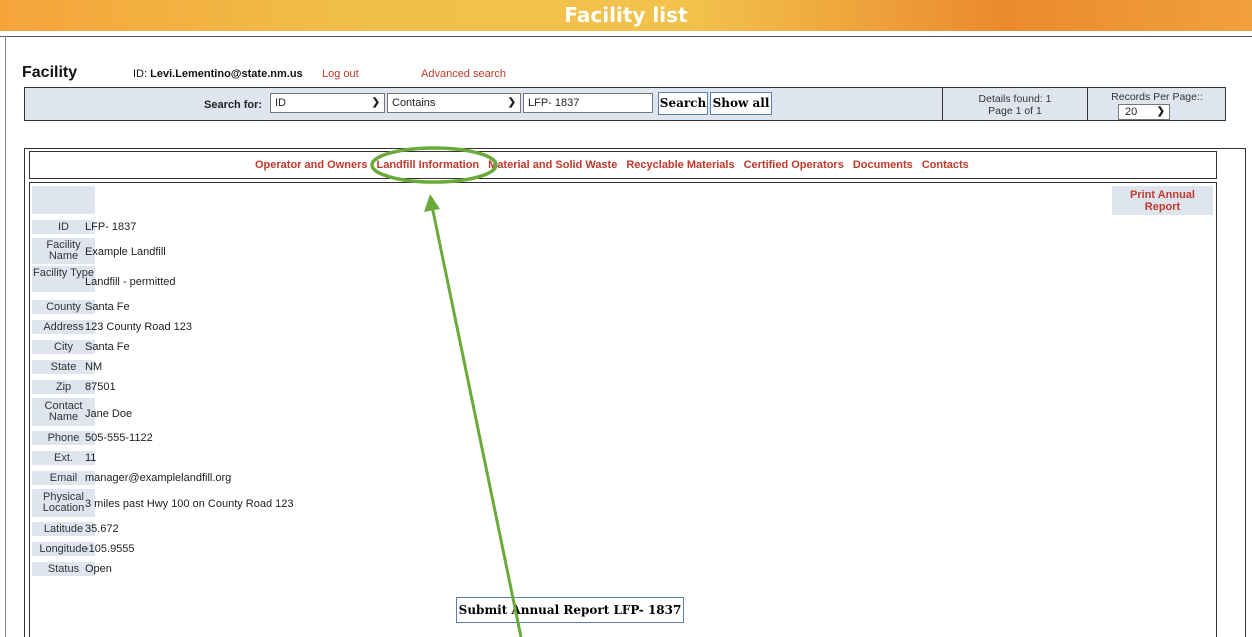 This screenshot has width=1252, height=637. I want to click on detail-value: LFP- 1837, so click(111, 227).